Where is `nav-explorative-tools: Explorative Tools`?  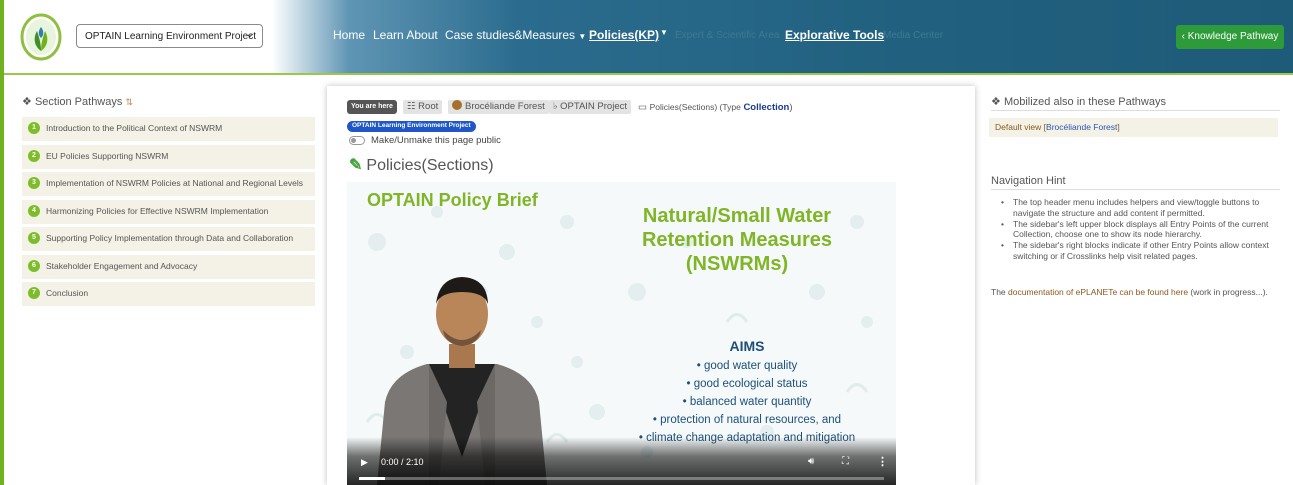
nav-explorative-tools: Explorative Tools is located at coordinates (834, 35).